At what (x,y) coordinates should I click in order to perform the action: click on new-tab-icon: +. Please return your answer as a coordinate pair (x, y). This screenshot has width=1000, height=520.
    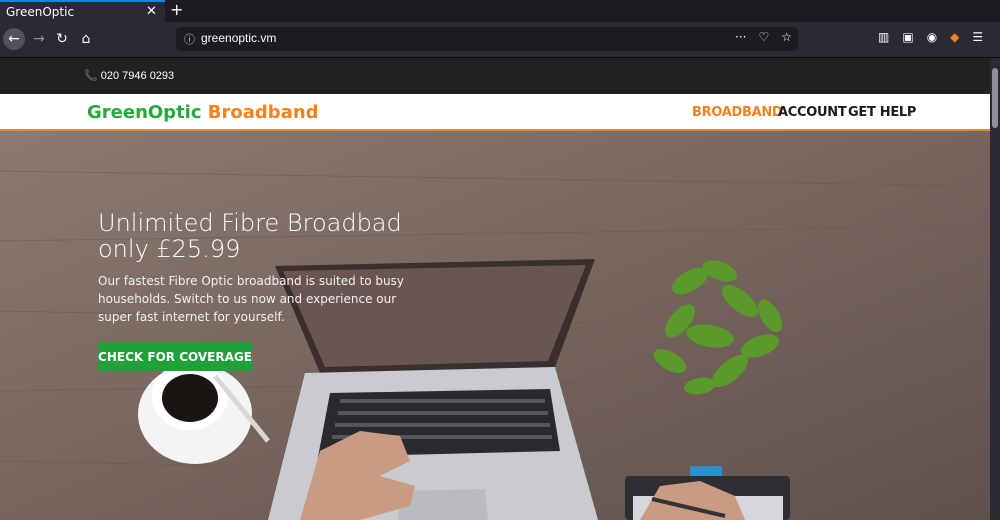
    Looking at the image, I should click on (176, 9).